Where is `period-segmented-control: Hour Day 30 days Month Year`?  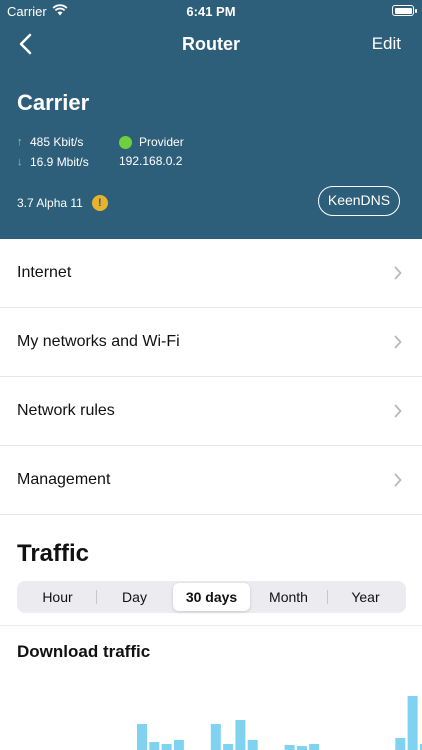 period-segmented-control: Hour Day 30 days Month Year is located at coordinates (211, 597).